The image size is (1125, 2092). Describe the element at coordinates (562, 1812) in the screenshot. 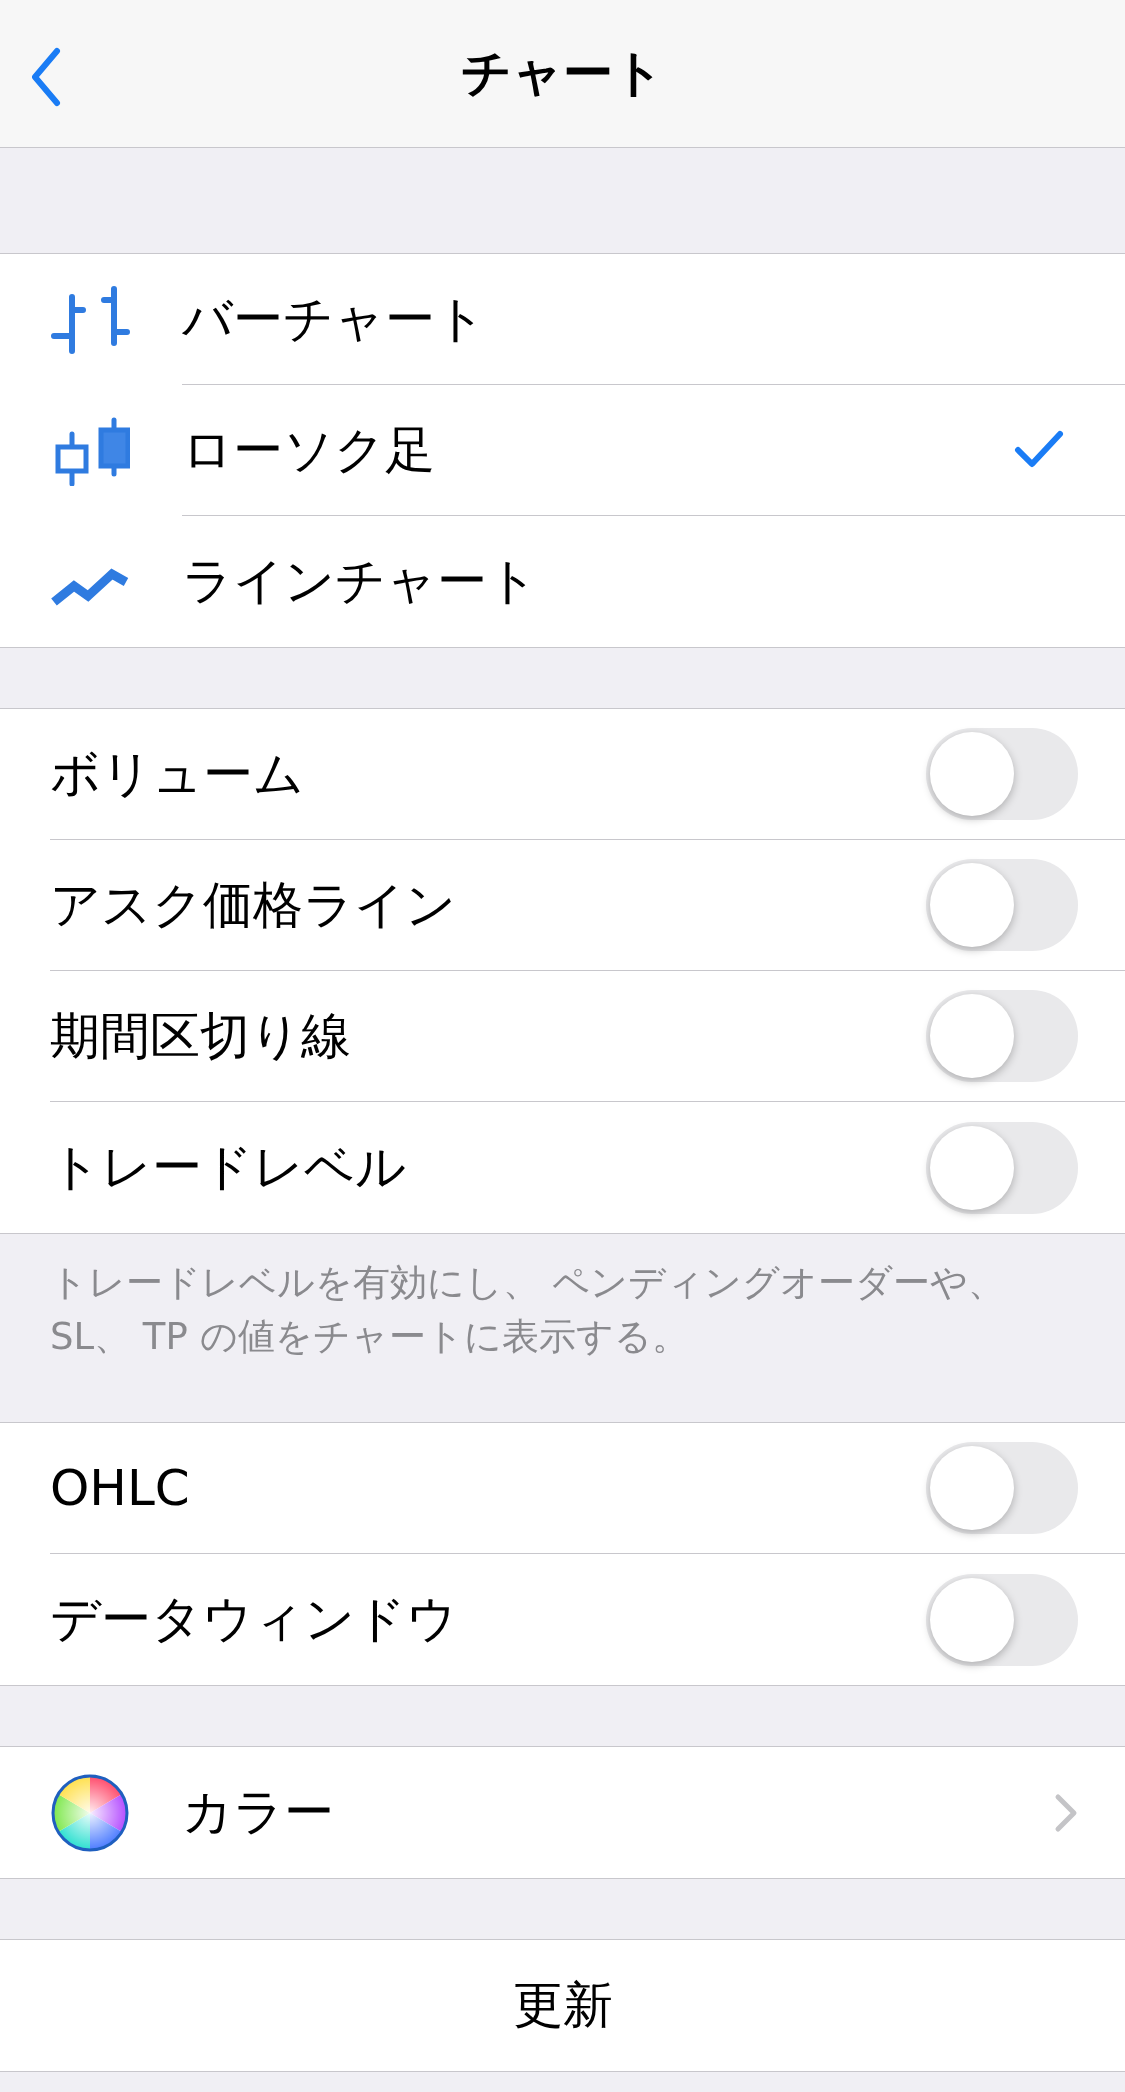

I see `color-settings-row: カラー` at that location.